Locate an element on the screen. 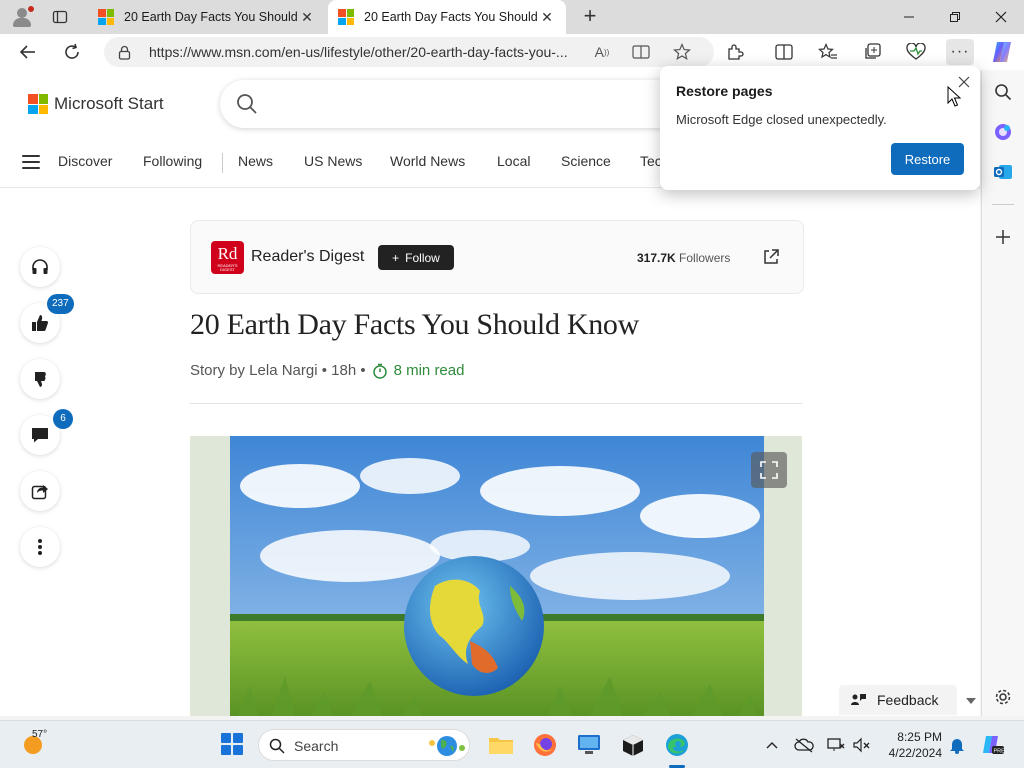  copilot-icon is located at coordinates (1002, 52).